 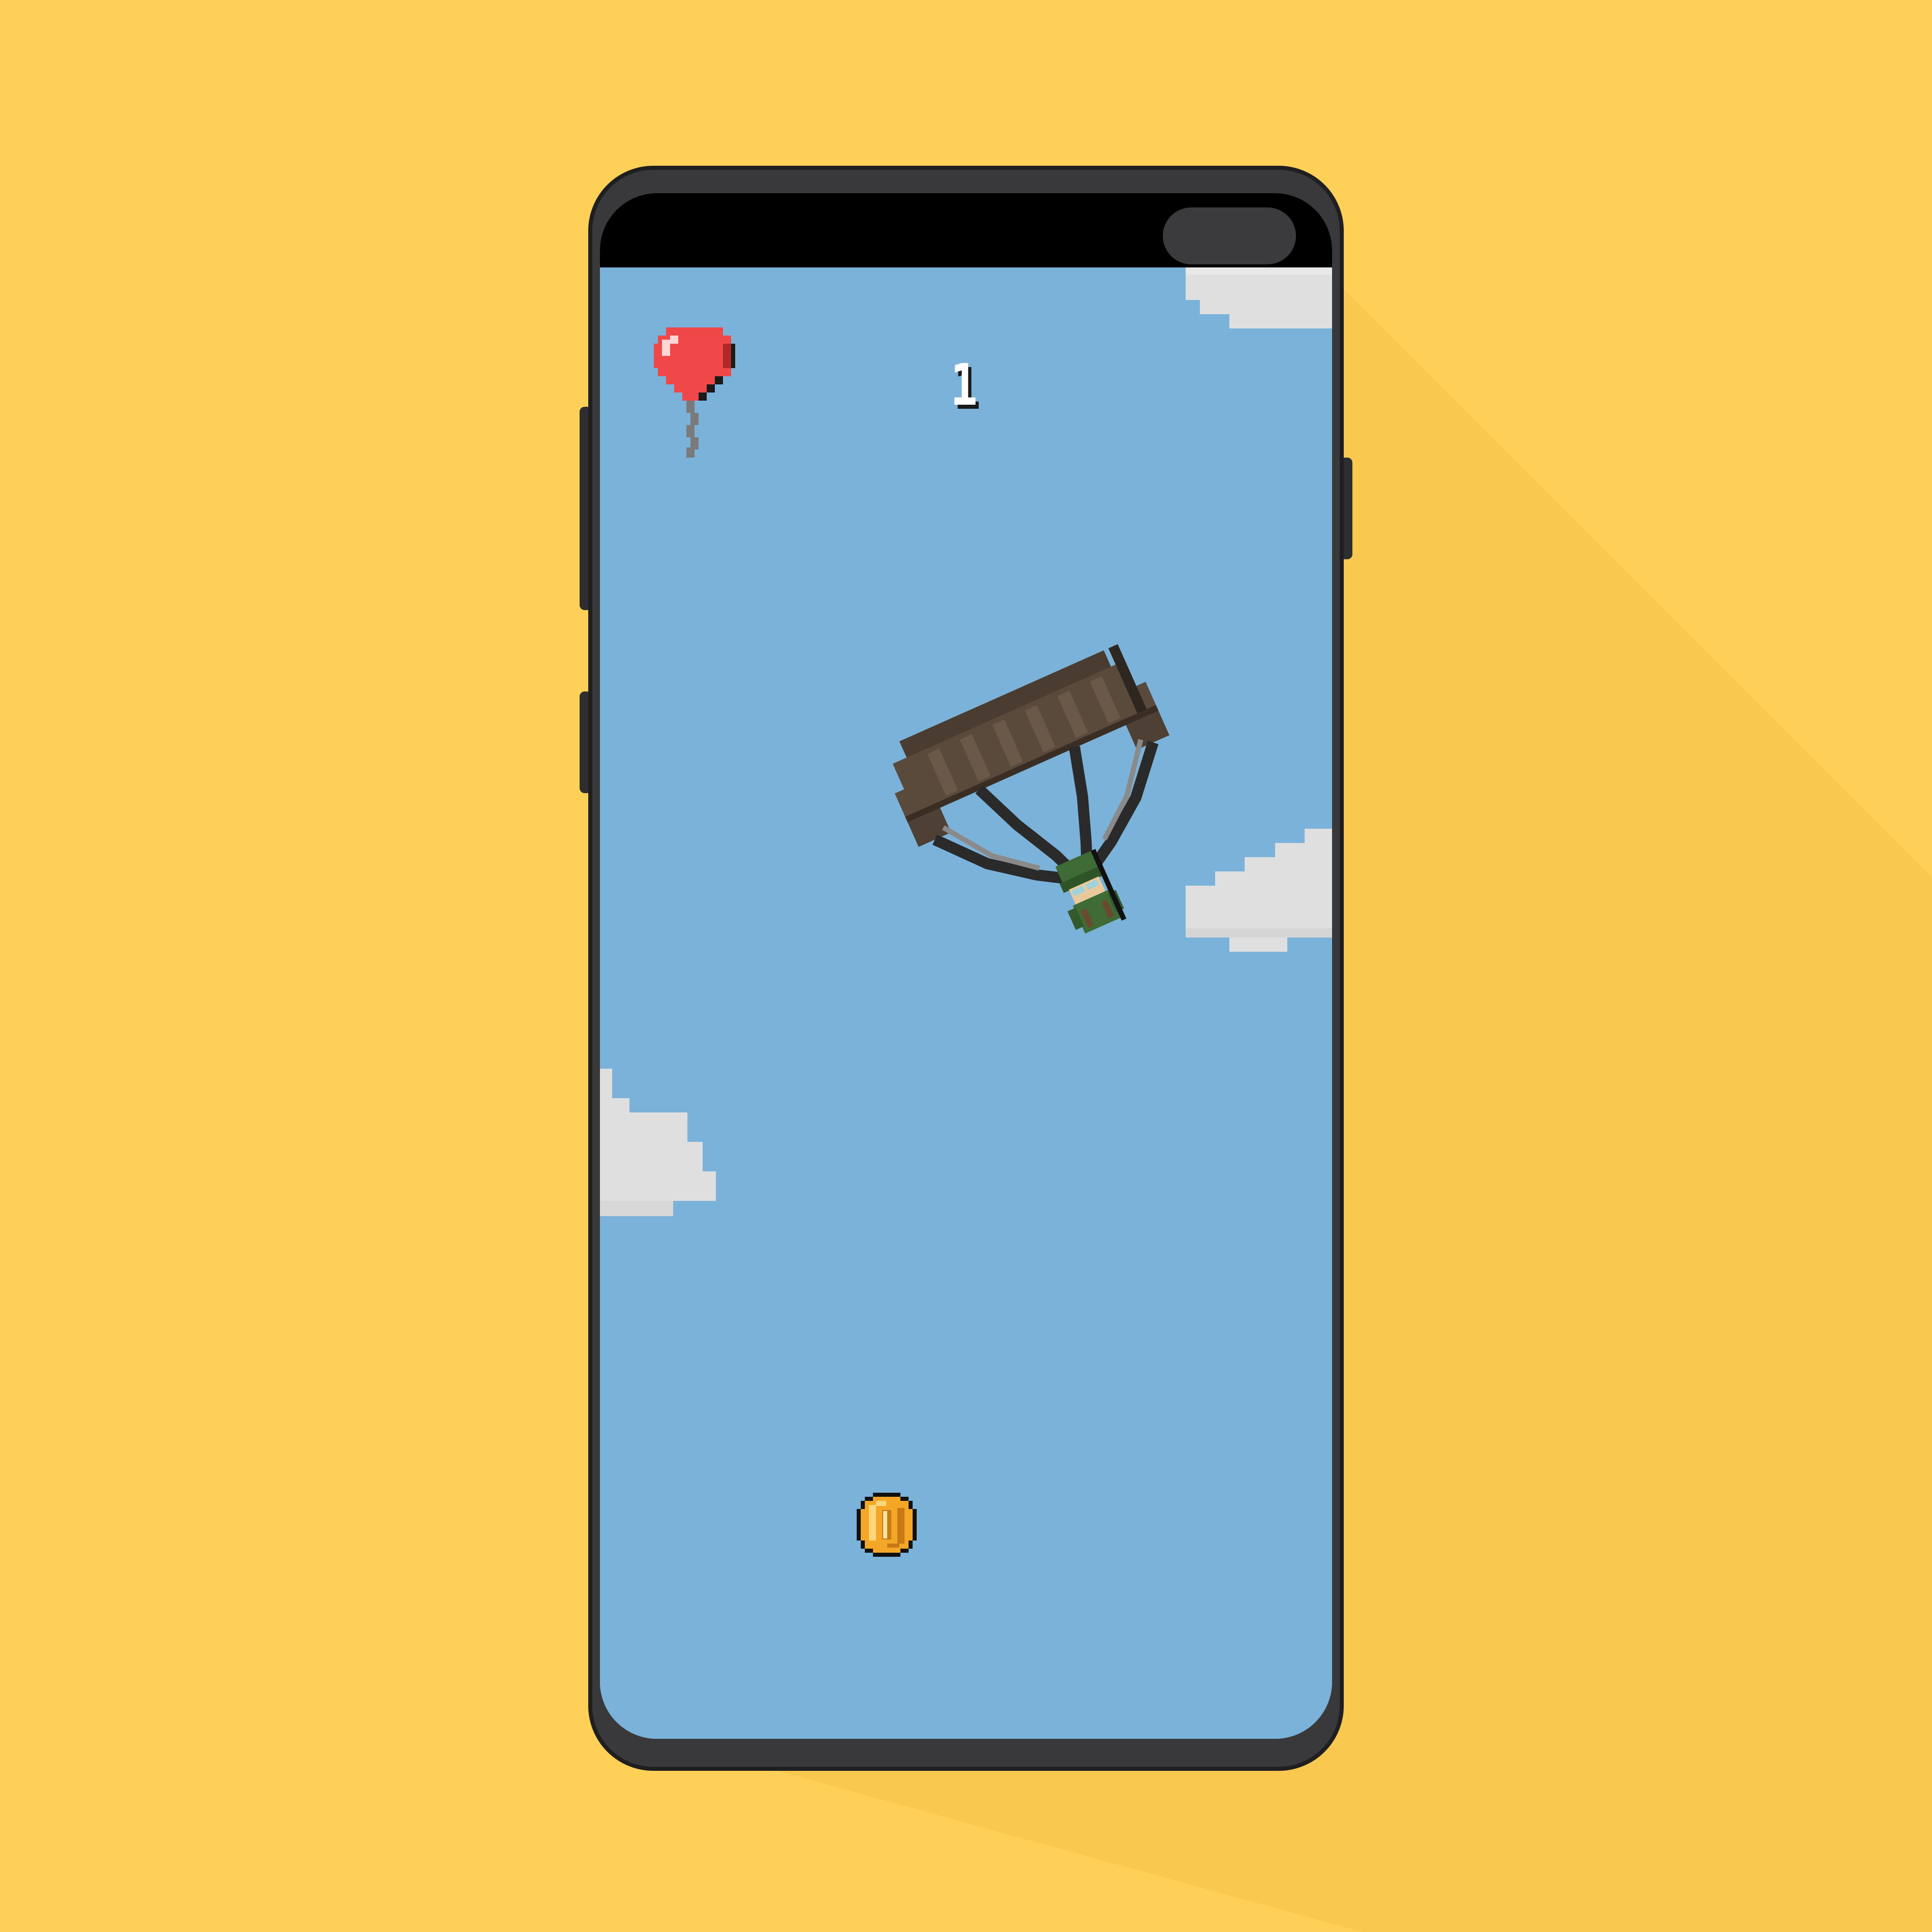 What do you see at coordinates (1230, 236) in the screenshot?
I see `front-camera-icon` at bounding box center [1230, 236].